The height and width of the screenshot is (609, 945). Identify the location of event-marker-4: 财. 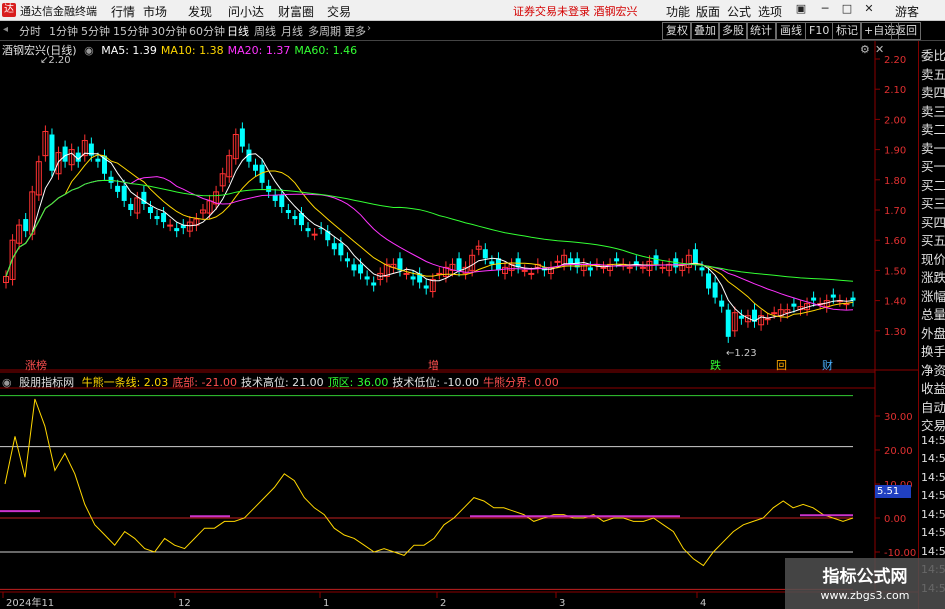
(827, 365).